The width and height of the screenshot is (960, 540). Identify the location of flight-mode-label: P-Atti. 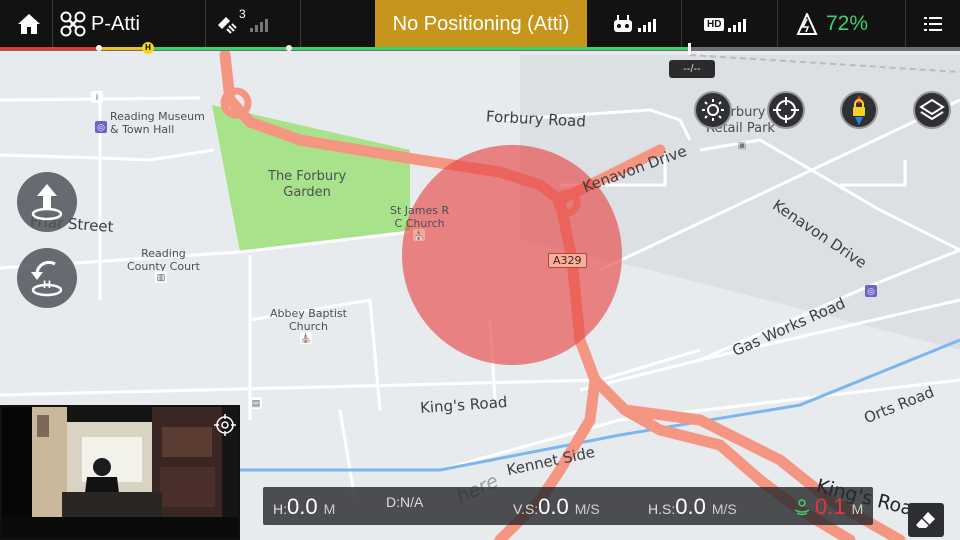
(115, 23).